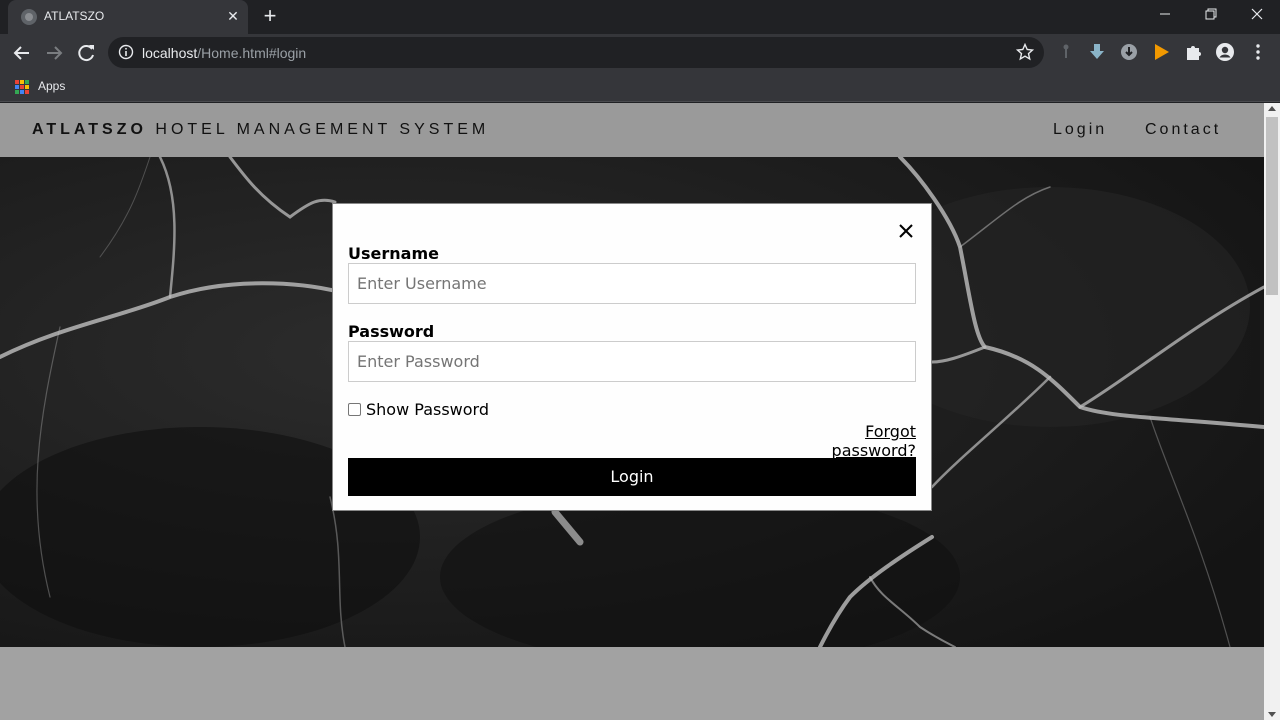 This screenshot has height=720, width=1280. I want to click on page-below-hero, so click(632, 683).